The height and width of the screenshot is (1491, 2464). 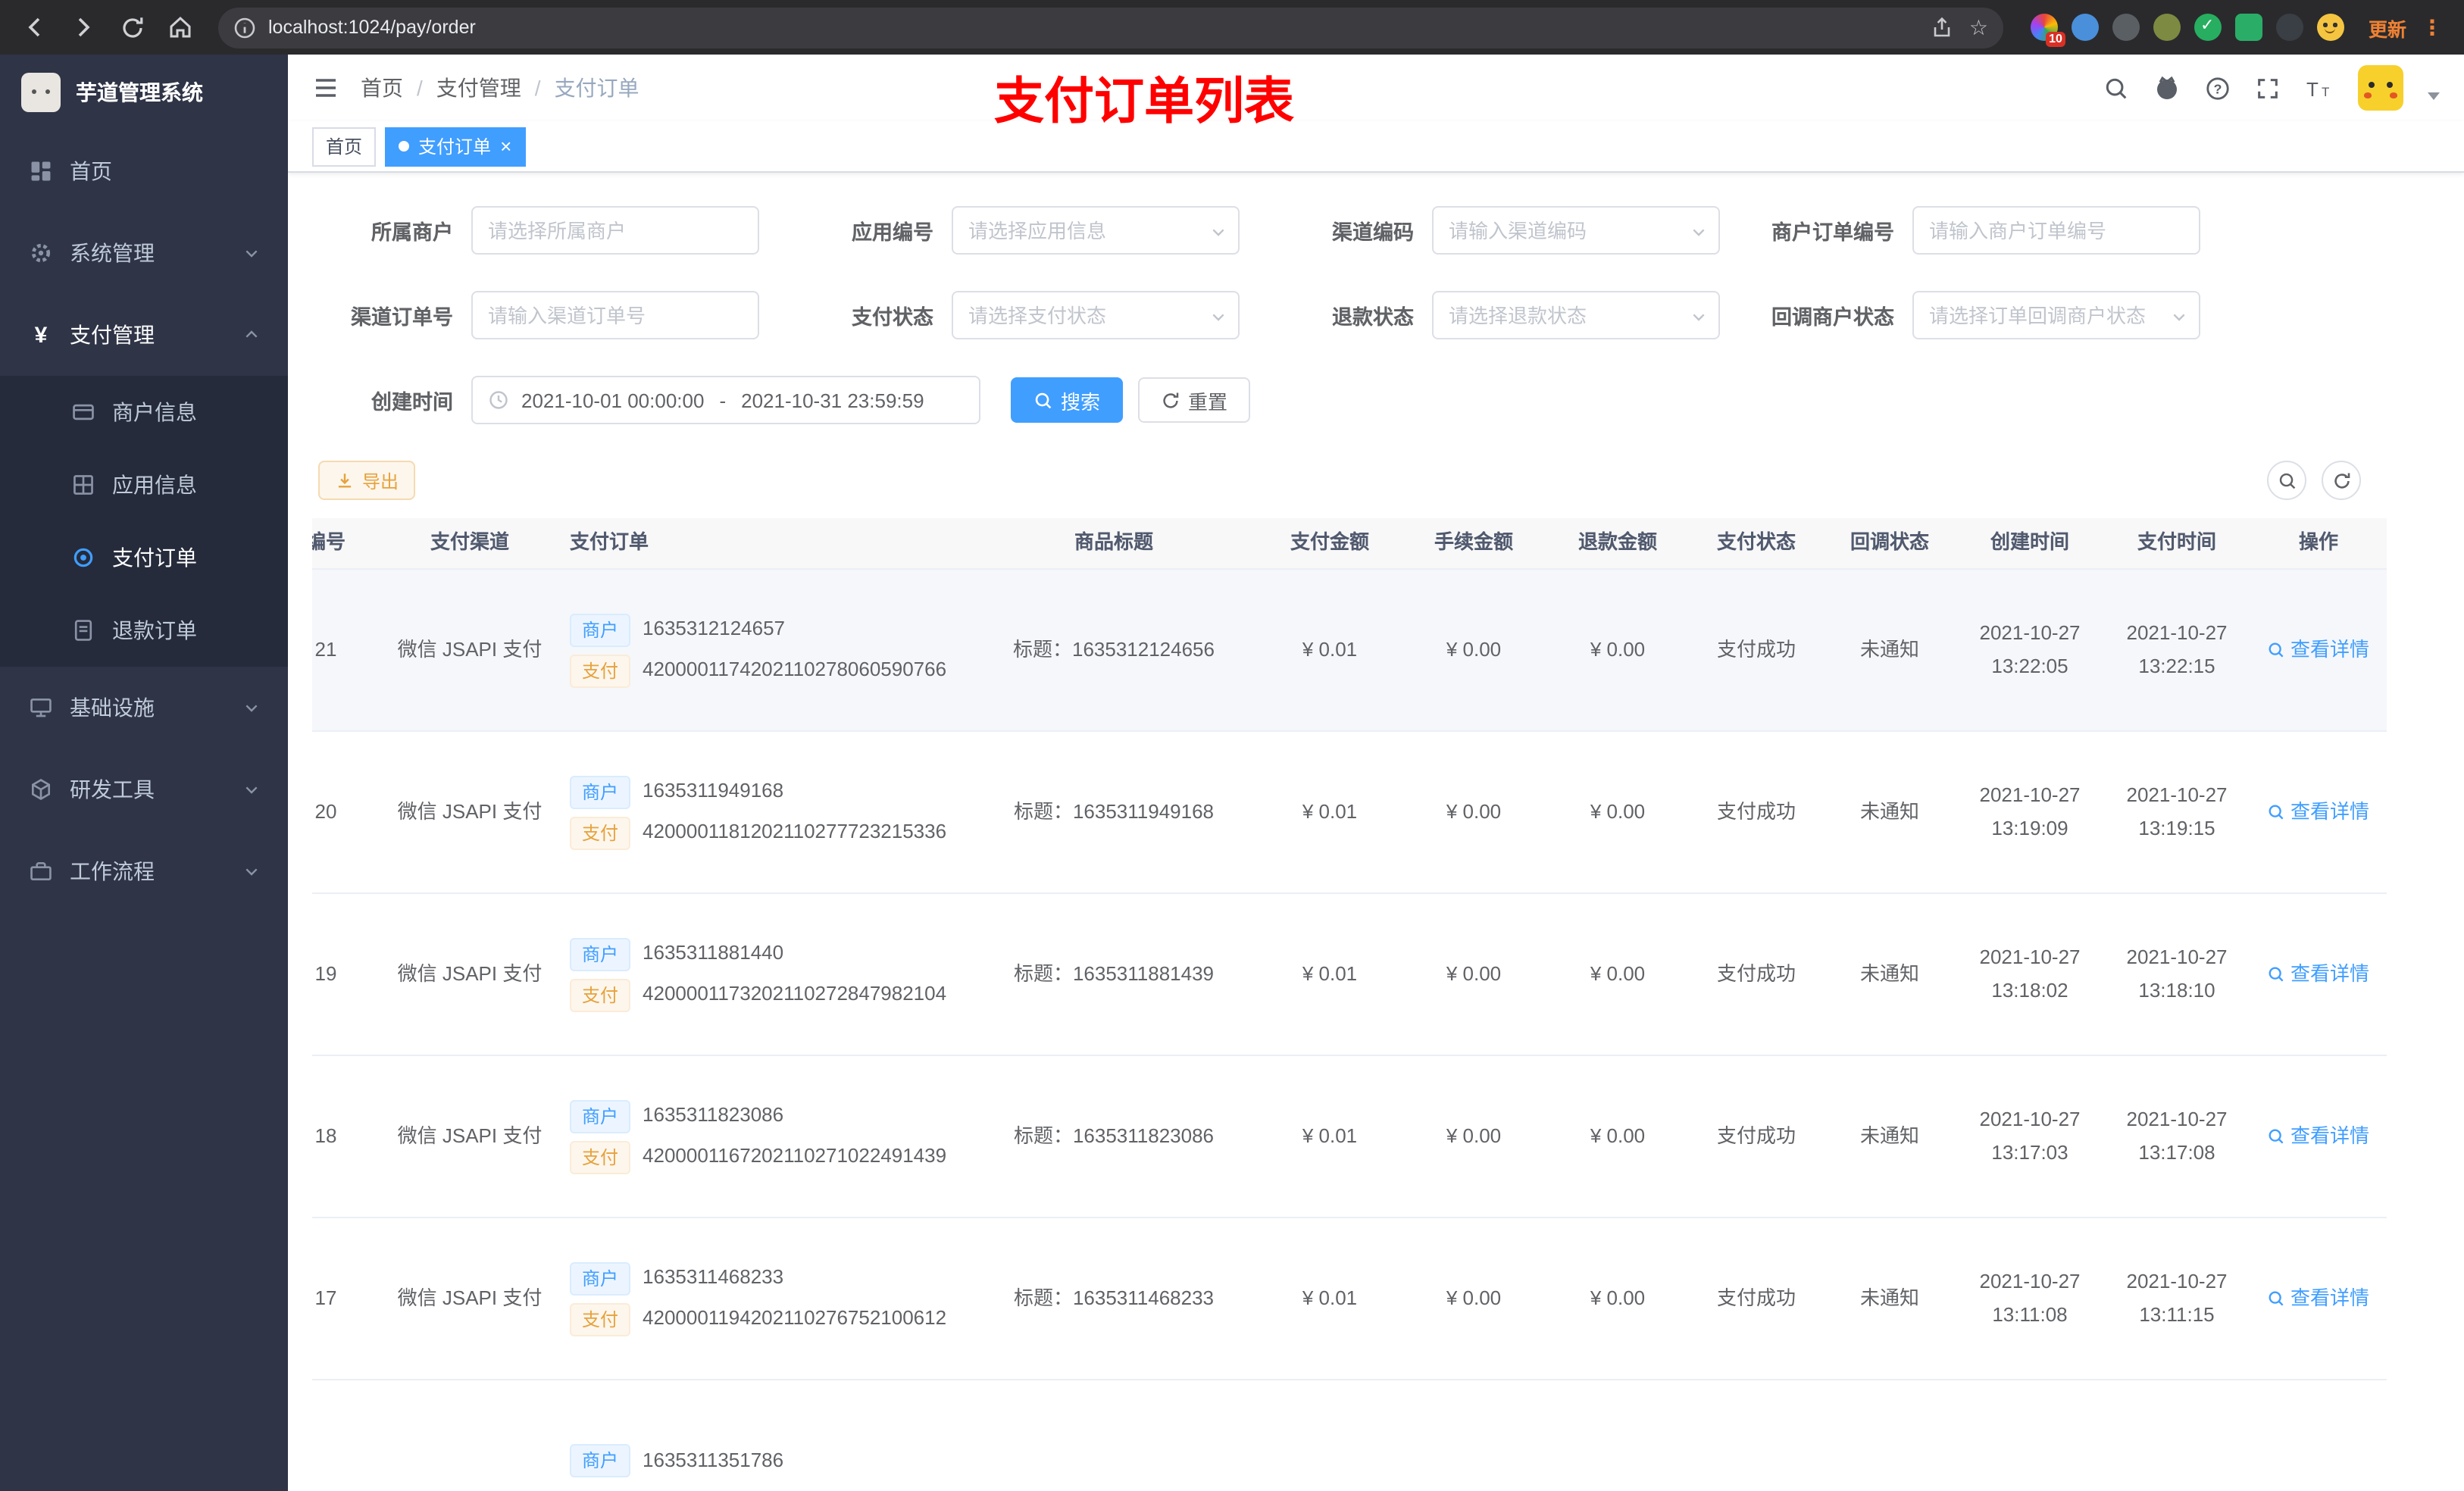 What do you see at coordinates (402, 317) in the screenshot?
I see `filter-label: 渠道订单号` at bounding box center [402, 317].